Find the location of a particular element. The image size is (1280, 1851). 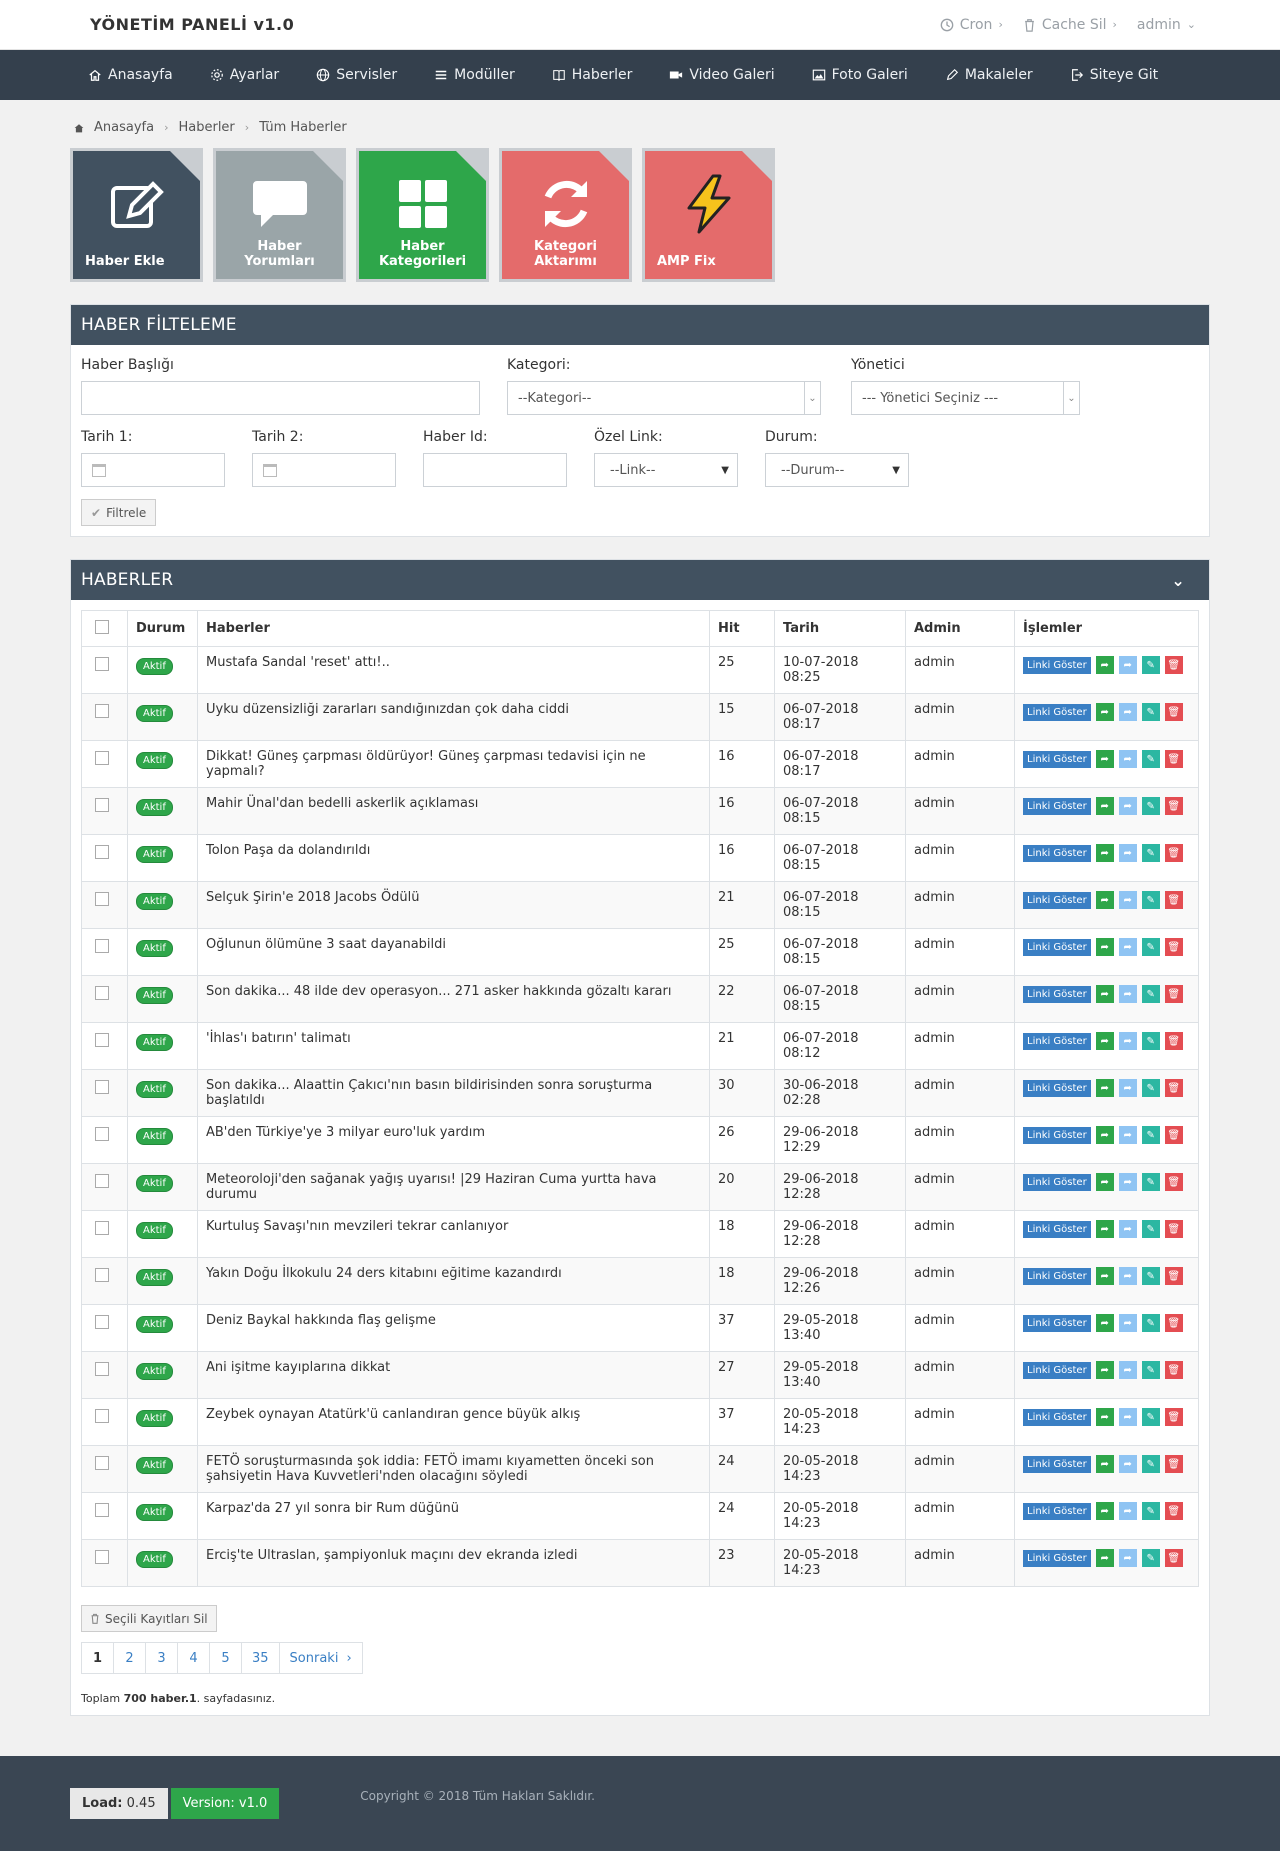

page-35: 35 is located at coordinates (261, 1658).